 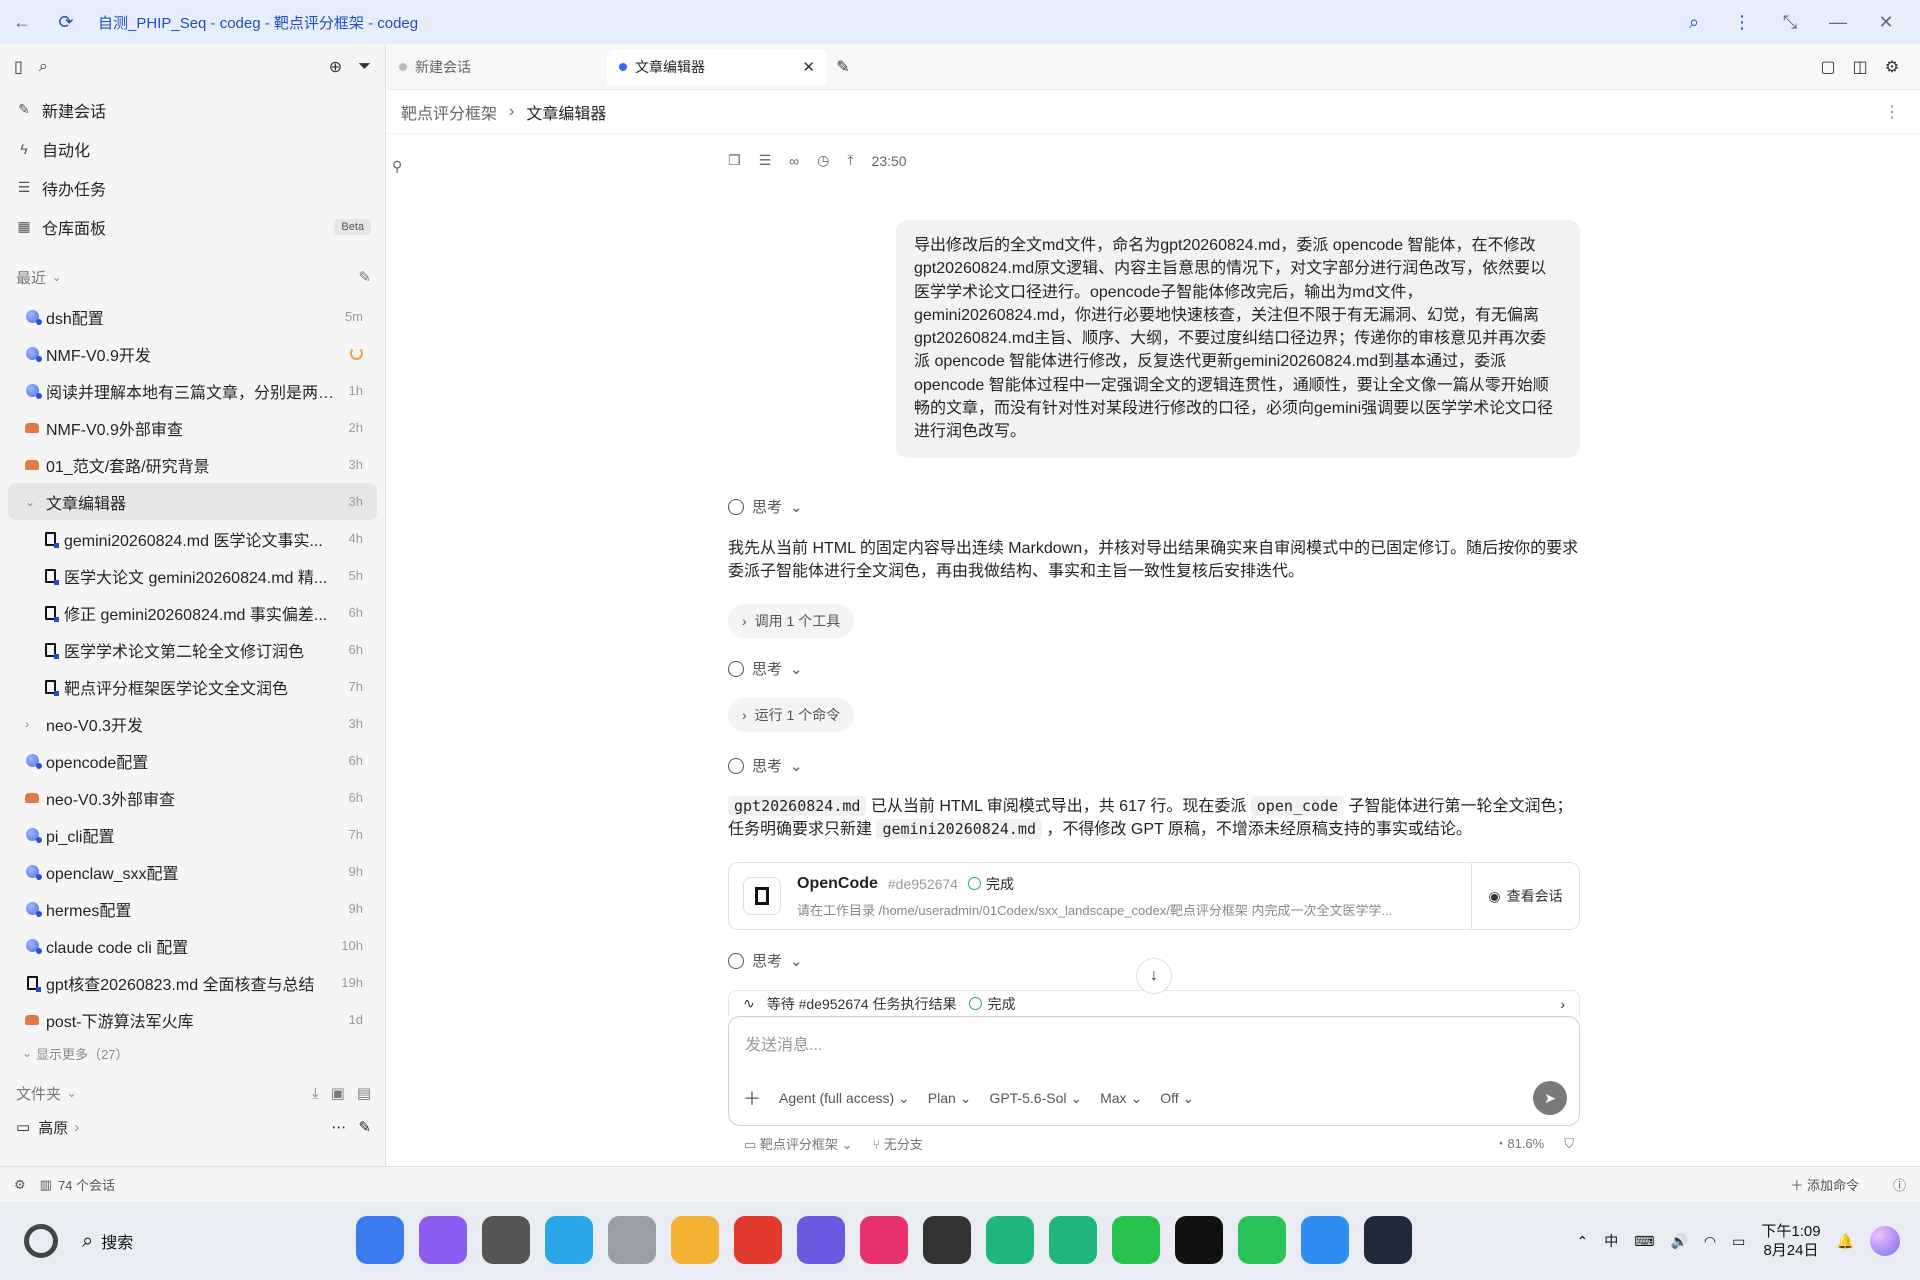 I want to click on recent-item: 医学学术论文第二轮全文修订润色 6h, so click(x=192, y=649).